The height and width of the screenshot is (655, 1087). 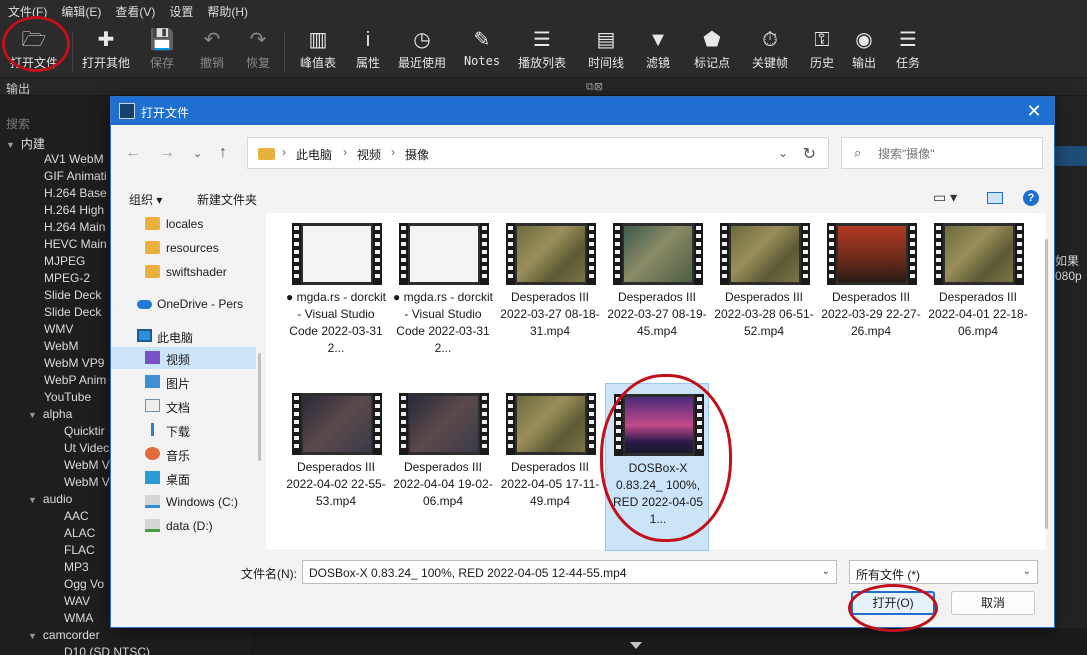 I want to click on tree-item: H.264 Base, so click(x=75, y=194).